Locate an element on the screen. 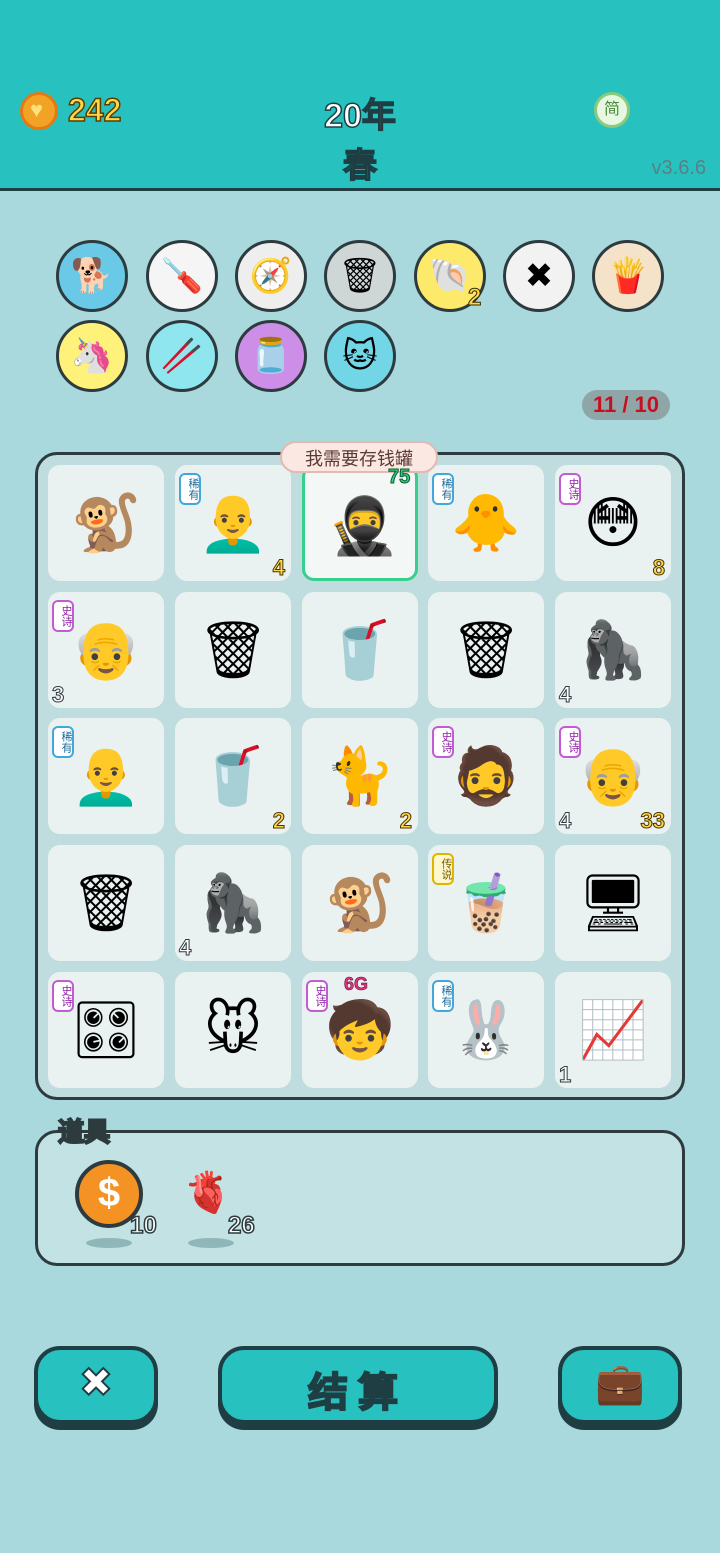 The width and height of the screenshot is (720, 1553). speech-bubble: 我需要存钱罐 is located at coordinates (359, 457).